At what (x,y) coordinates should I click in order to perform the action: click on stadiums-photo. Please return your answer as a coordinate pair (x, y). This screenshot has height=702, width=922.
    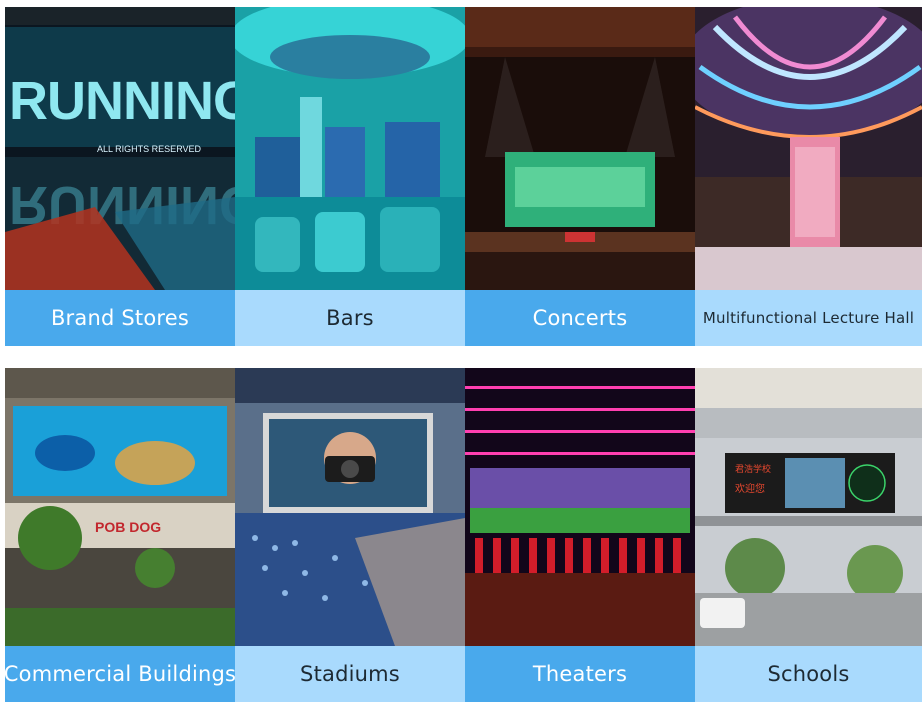
    Looking at the image, I should click on (350, 507).